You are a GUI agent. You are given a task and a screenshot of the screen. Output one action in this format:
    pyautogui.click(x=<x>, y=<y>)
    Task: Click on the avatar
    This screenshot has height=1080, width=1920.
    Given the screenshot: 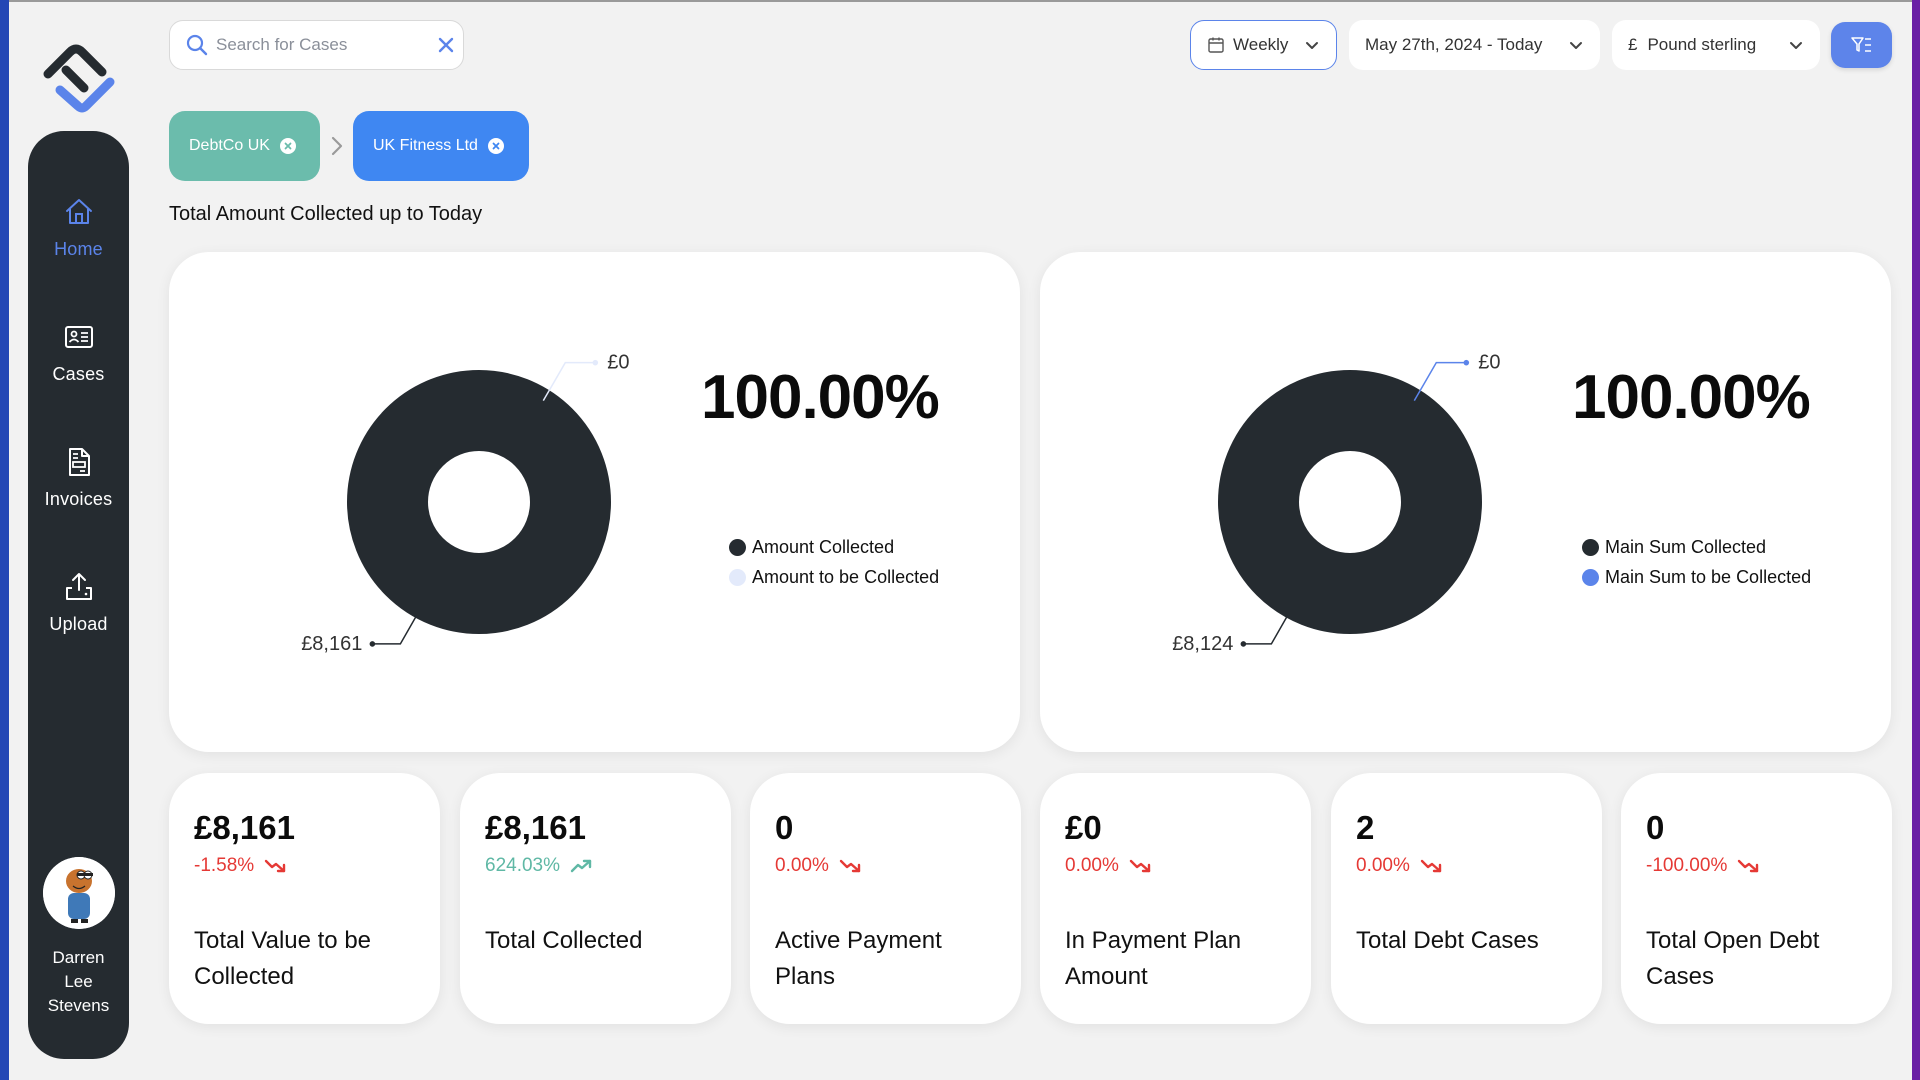 What is the action you would take?
    pyautogui.click(x=79, y=893)
    